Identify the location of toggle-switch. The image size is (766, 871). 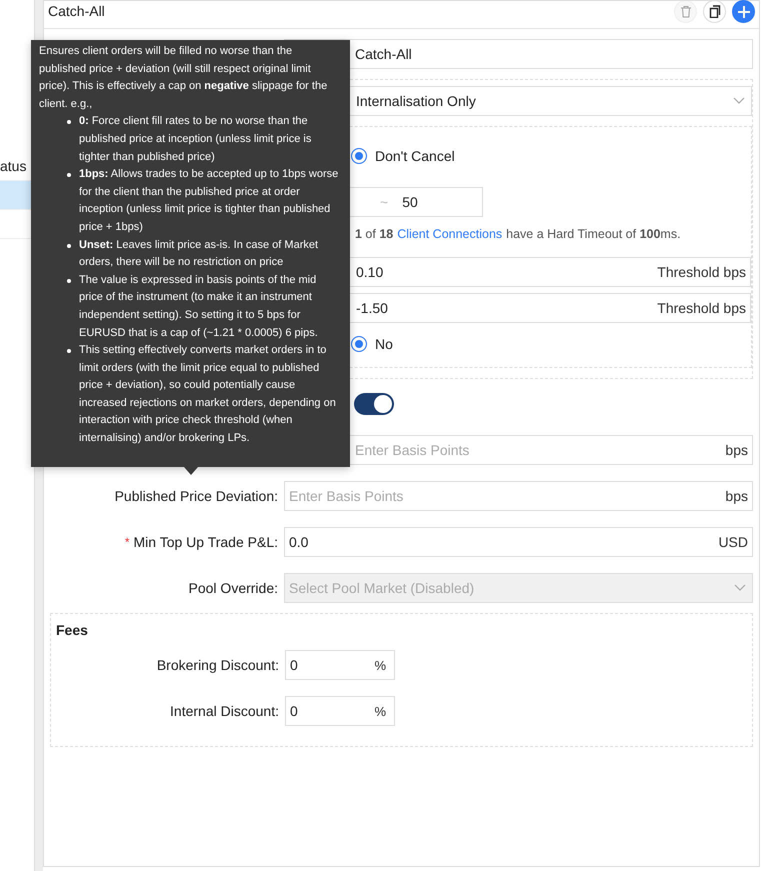
(374, 404).